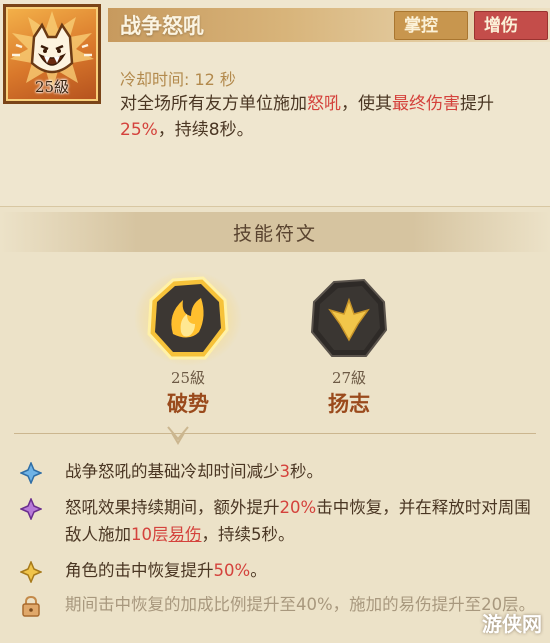 The width and height of the screenshot is (550, 643). I want to click on purple-diamond-icon, so click(31, 509).